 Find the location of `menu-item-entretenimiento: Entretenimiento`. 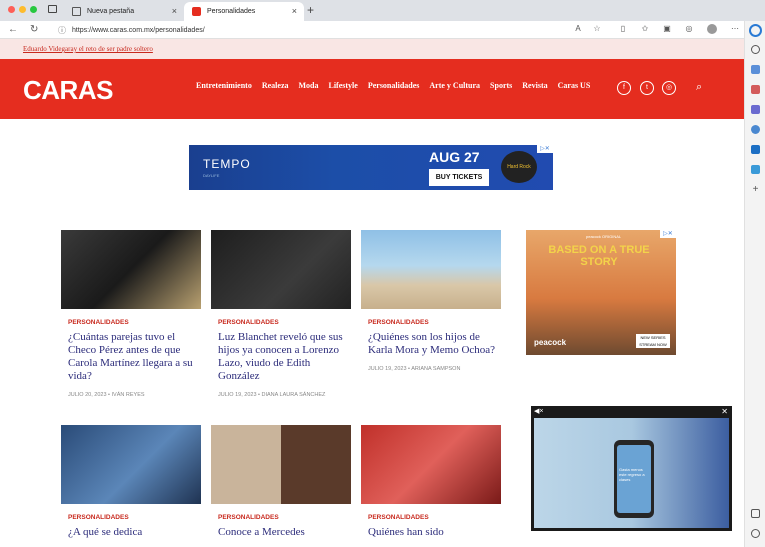

menu-item-entretenimiento: Entretenimiento is located at coordinates (224, 85).